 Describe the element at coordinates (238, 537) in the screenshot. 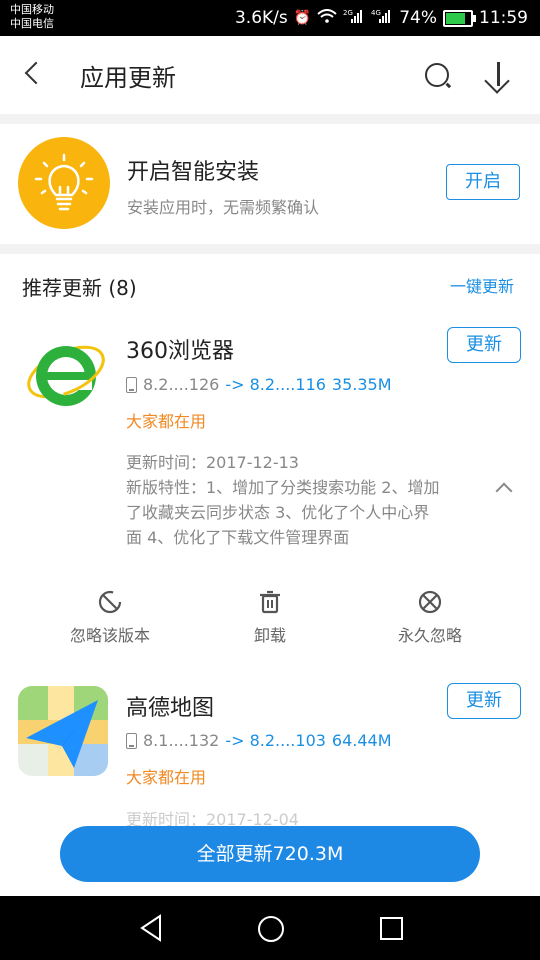

I see `features-line: 面 4、优化了下载文件管理界面` at that location.